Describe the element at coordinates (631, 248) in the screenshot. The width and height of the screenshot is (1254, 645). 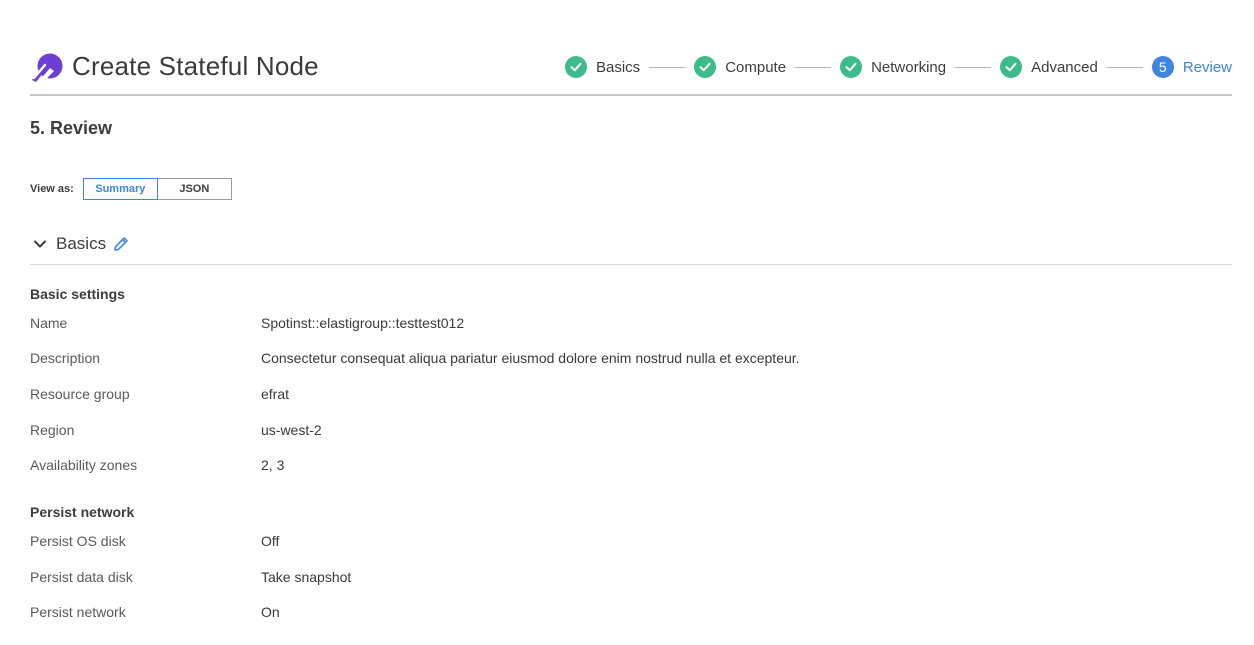
I see `basics-group-header: Basics` at that location.